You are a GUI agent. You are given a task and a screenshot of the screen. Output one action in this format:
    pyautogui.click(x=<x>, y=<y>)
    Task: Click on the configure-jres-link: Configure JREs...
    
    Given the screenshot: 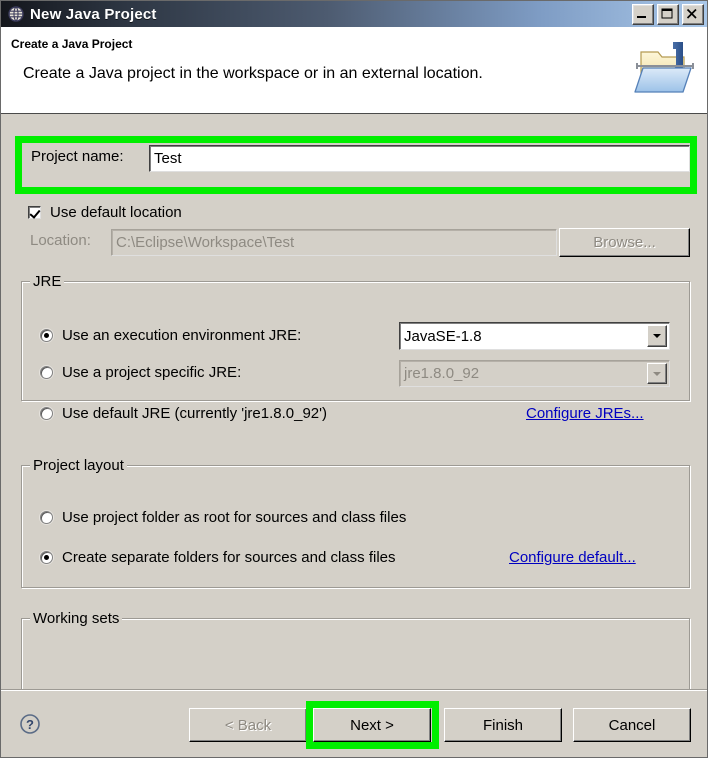 What is the action you would take?
    pyautogui.click(x=585, y=413)
    